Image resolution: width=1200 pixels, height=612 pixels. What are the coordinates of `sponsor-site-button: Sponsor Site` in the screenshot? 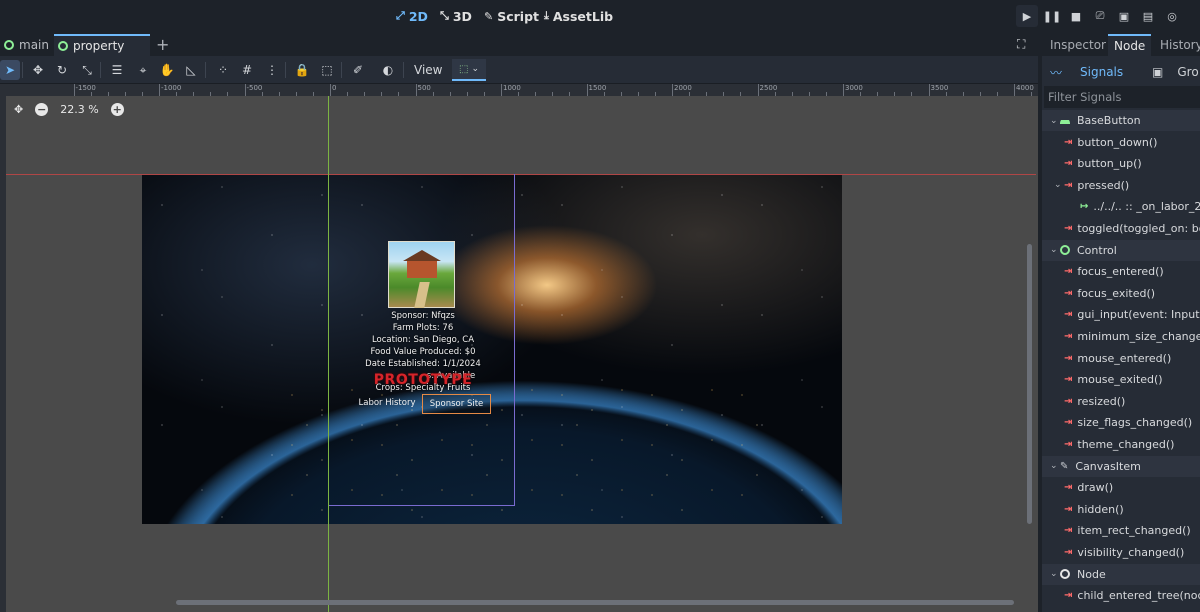 It's located at (456, 404).